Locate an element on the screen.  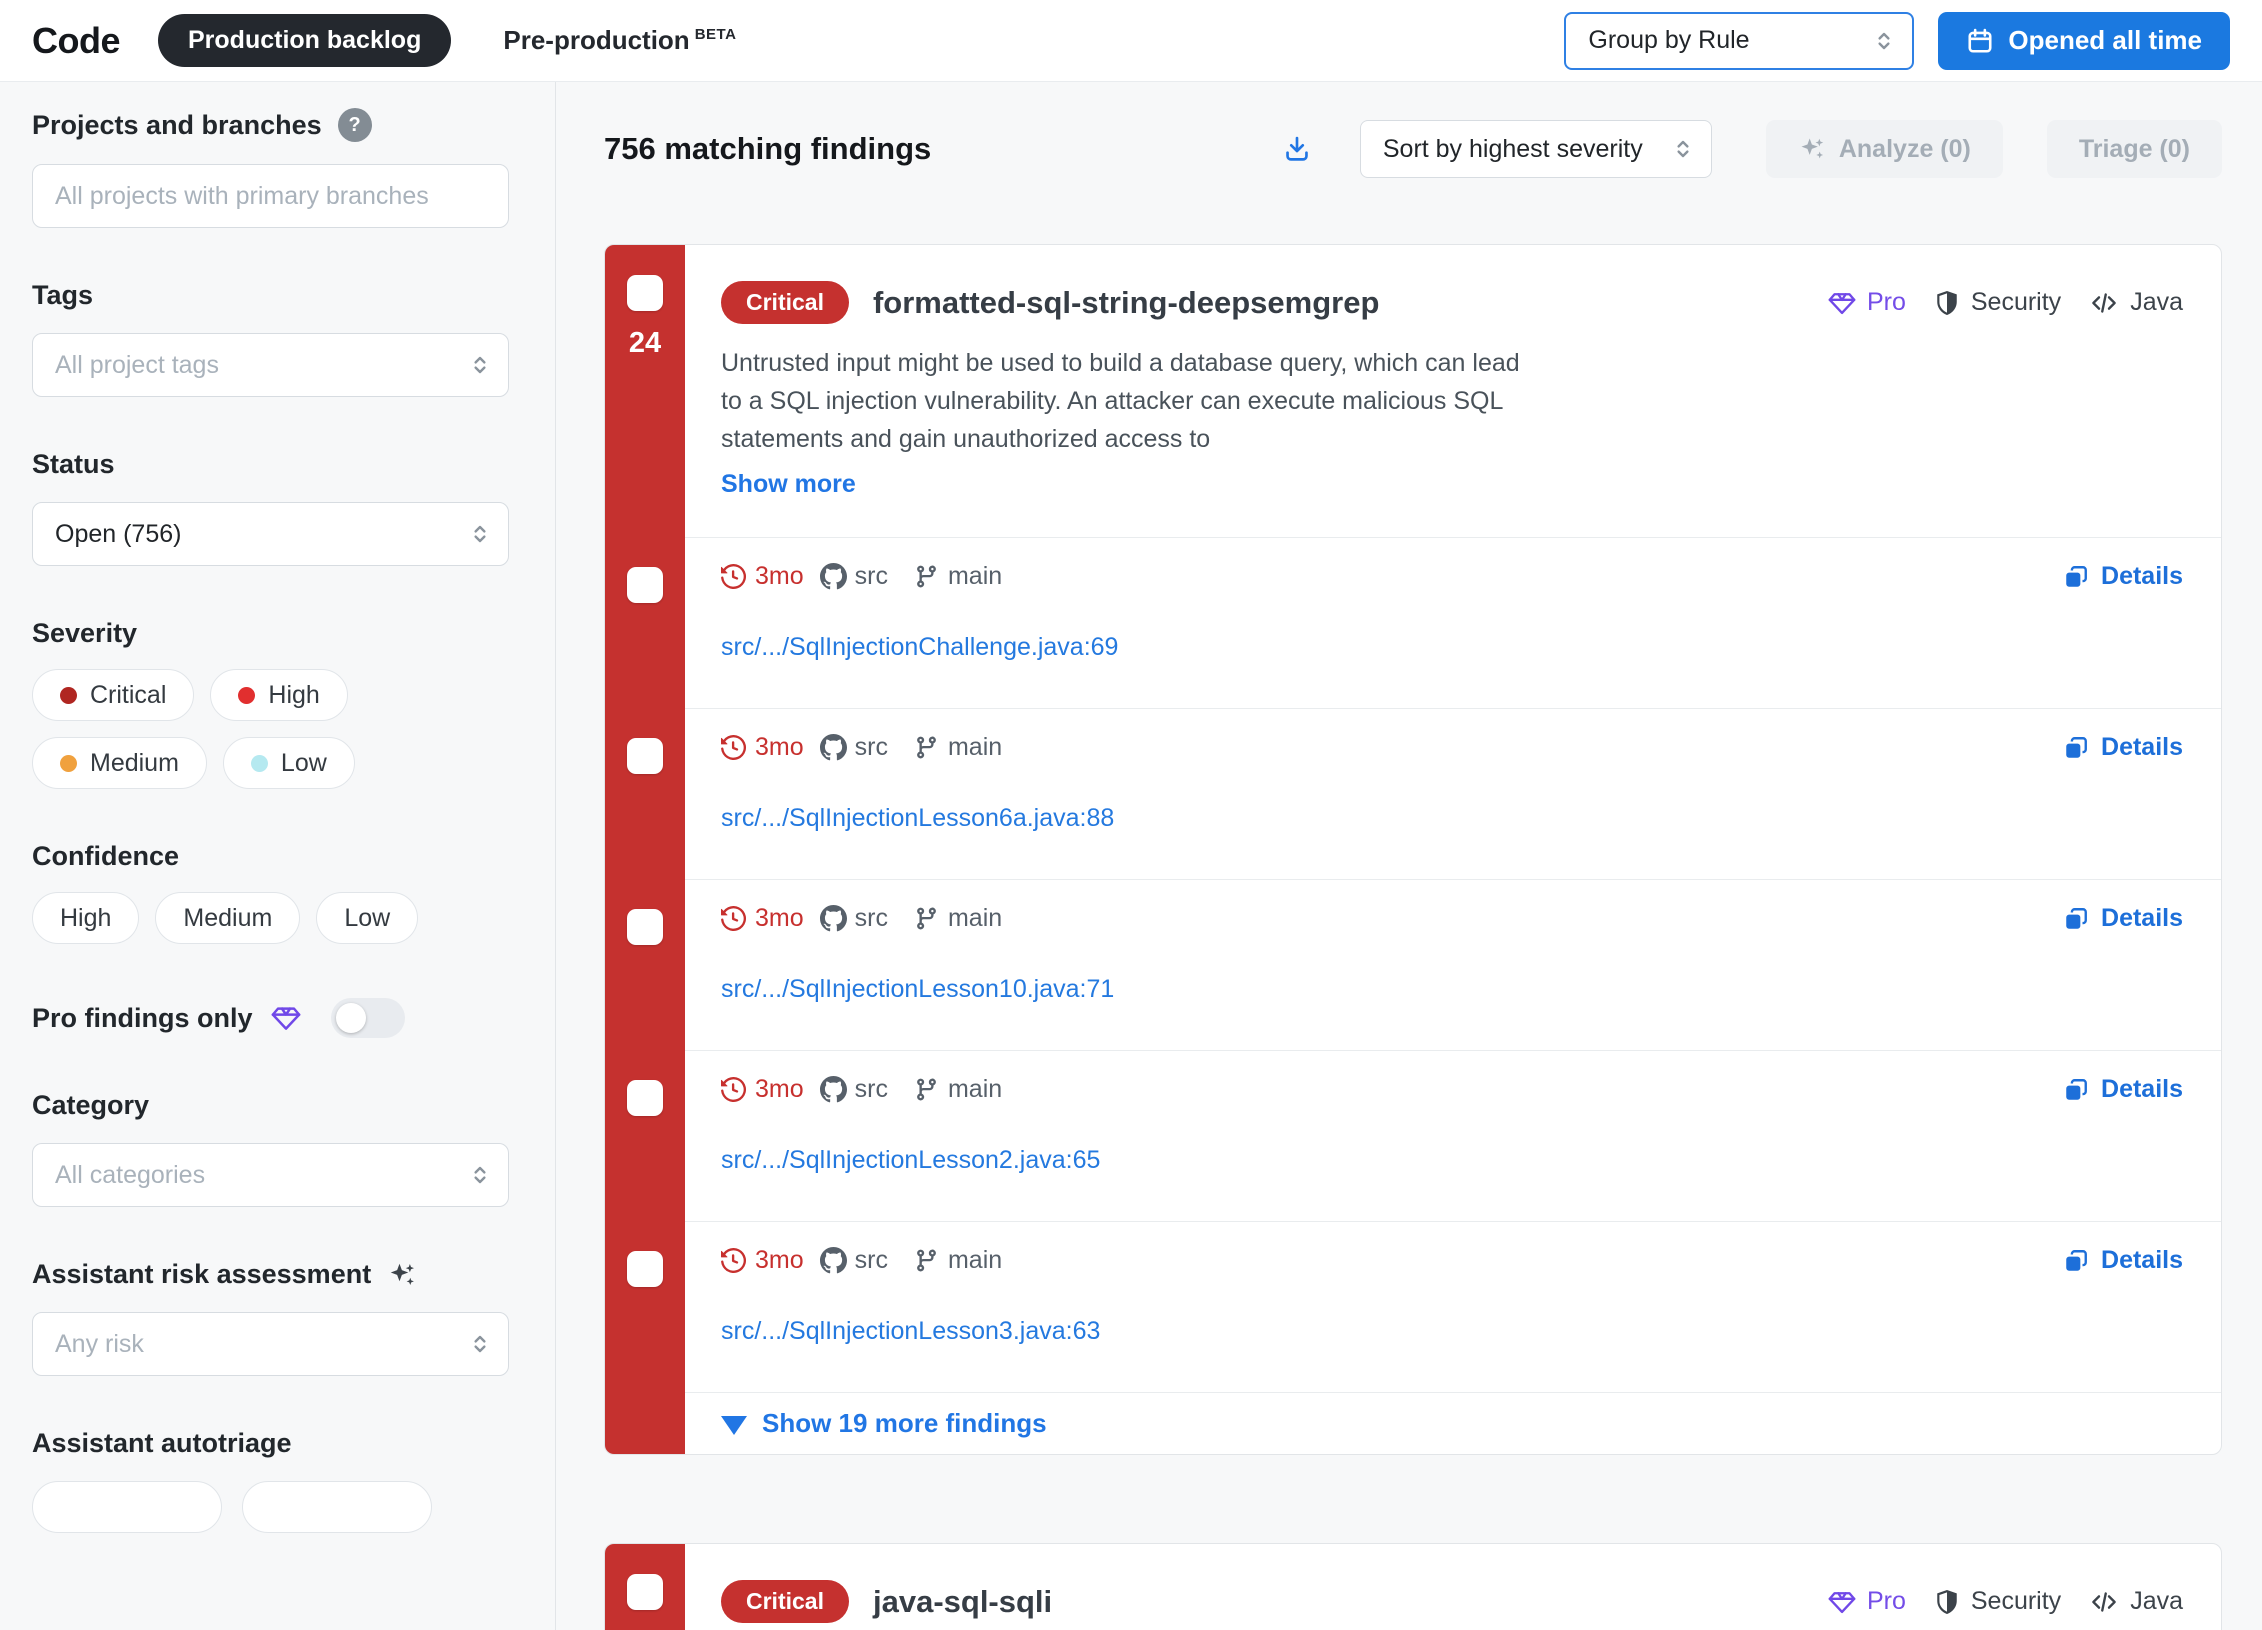
confidence-pill-label: High is located at coordinates (86, 917).